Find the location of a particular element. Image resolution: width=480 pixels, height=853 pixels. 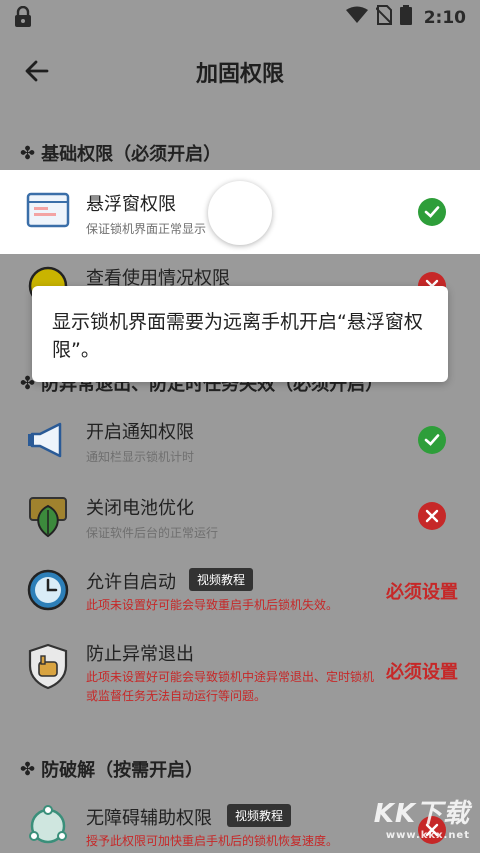

watermark-logo: KK下载 www.kkx.net is located at coordinates (422, 817).